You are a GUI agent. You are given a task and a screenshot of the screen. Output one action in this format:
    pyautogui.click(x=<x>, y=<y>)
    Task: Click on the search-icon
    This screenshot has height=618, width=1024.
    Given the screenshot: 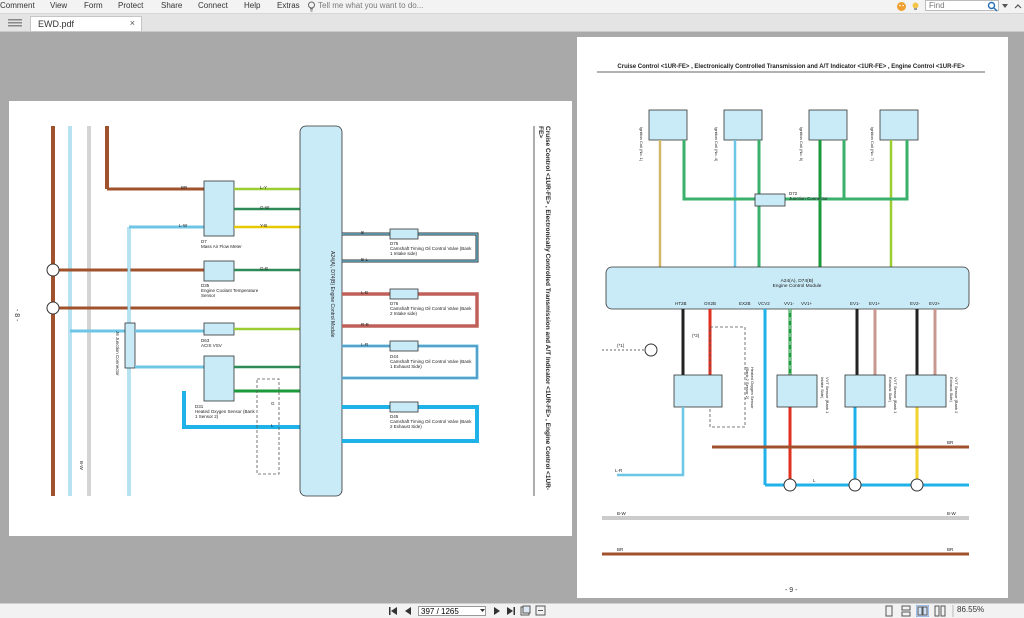 What is the action you would take?
    pyautogui.click(x=992, y=6)
    